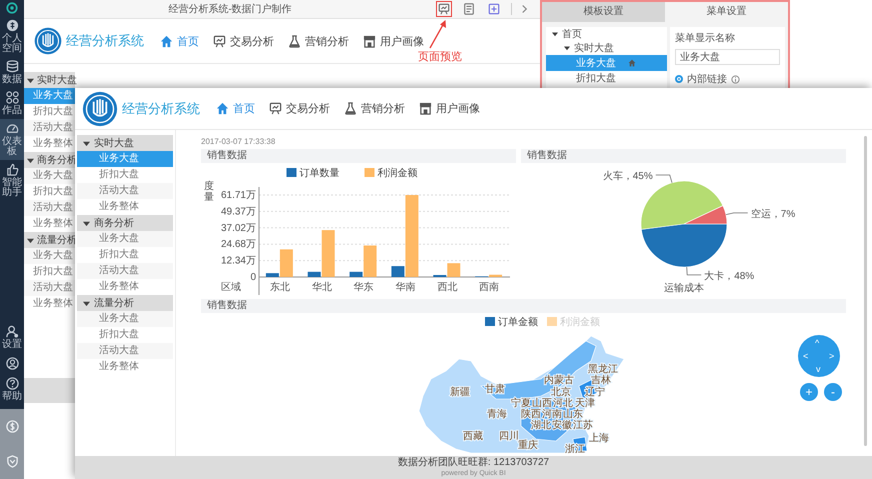 Image resolution: width=872 pixels, height=479 pixels. What do you see at coordinates (559, 380) in the screenshot?
I see `region-label: 内蒙古` at bounding box center [559, 380].